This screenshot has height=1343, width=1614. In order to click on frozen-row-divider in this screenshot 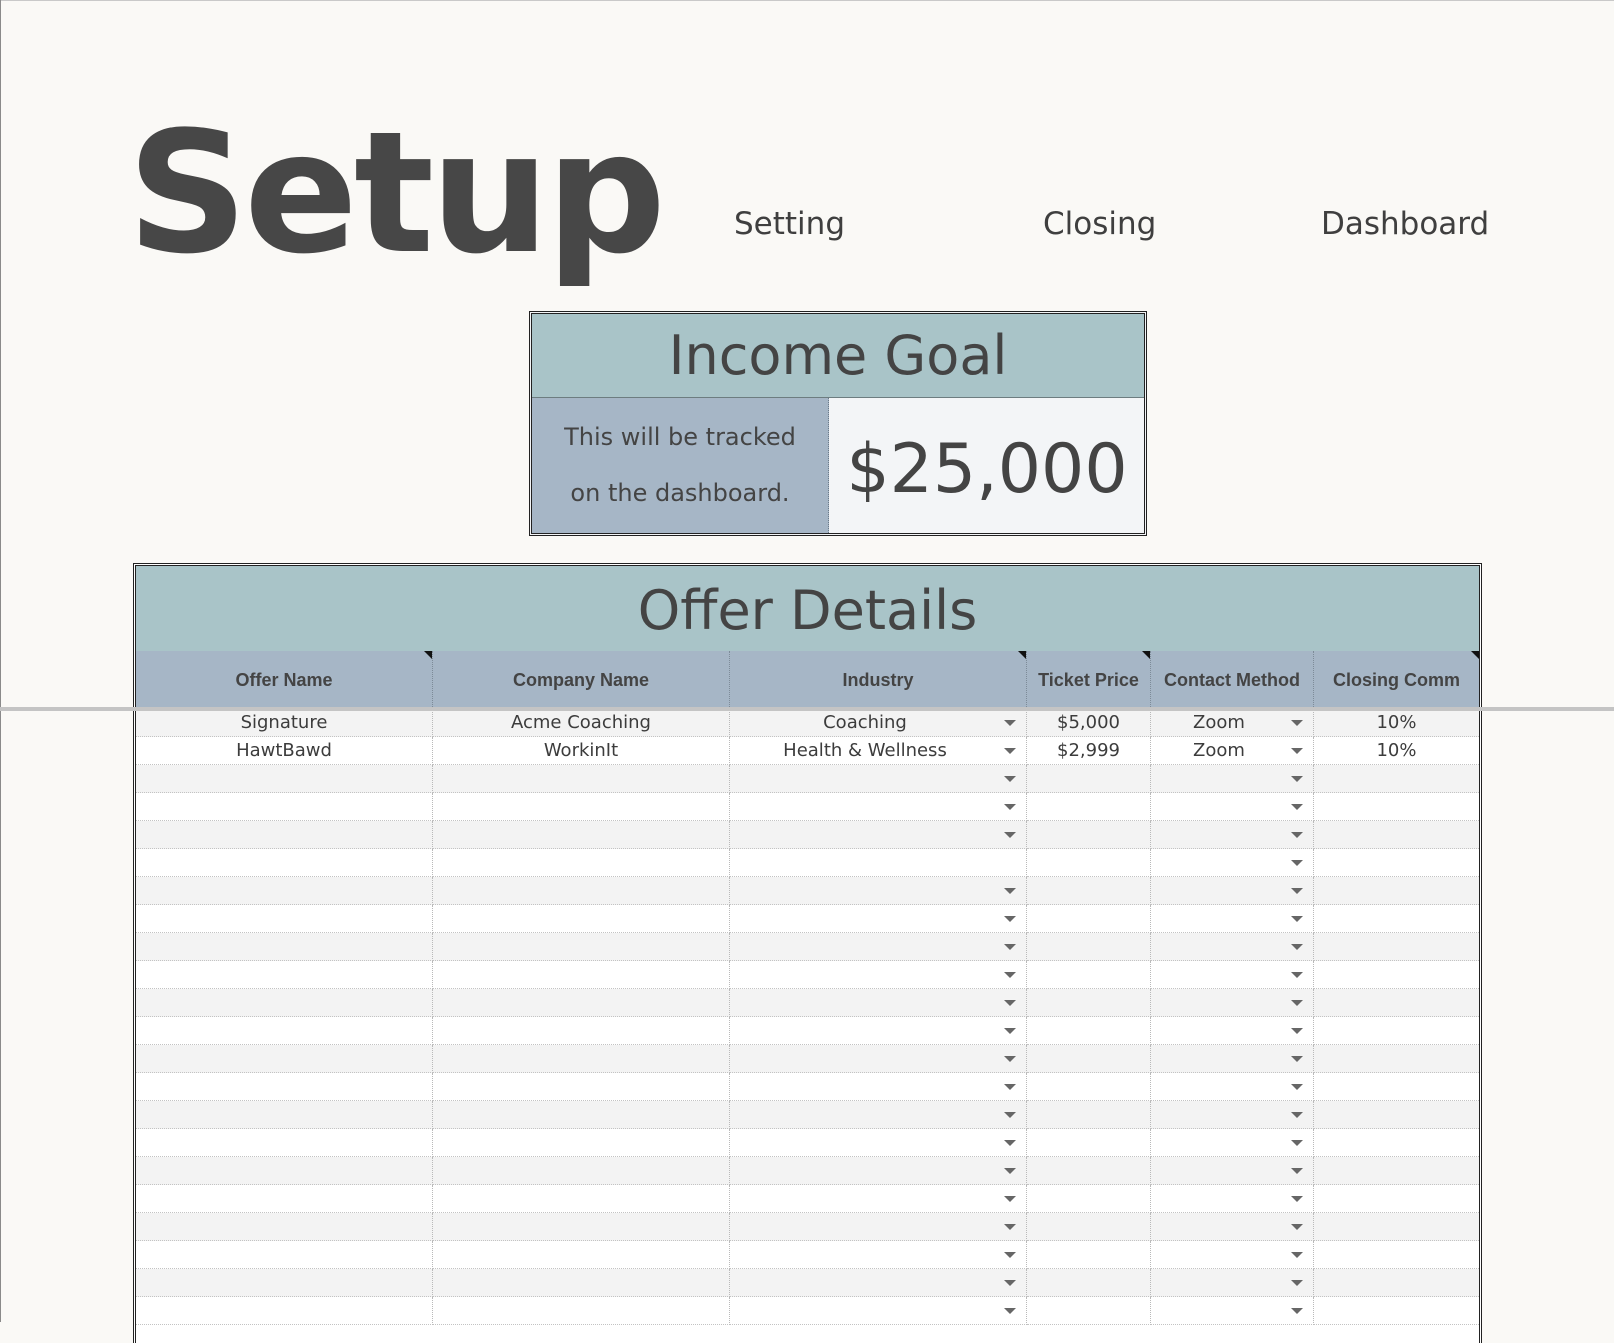, I will do `click(807, 709)`.